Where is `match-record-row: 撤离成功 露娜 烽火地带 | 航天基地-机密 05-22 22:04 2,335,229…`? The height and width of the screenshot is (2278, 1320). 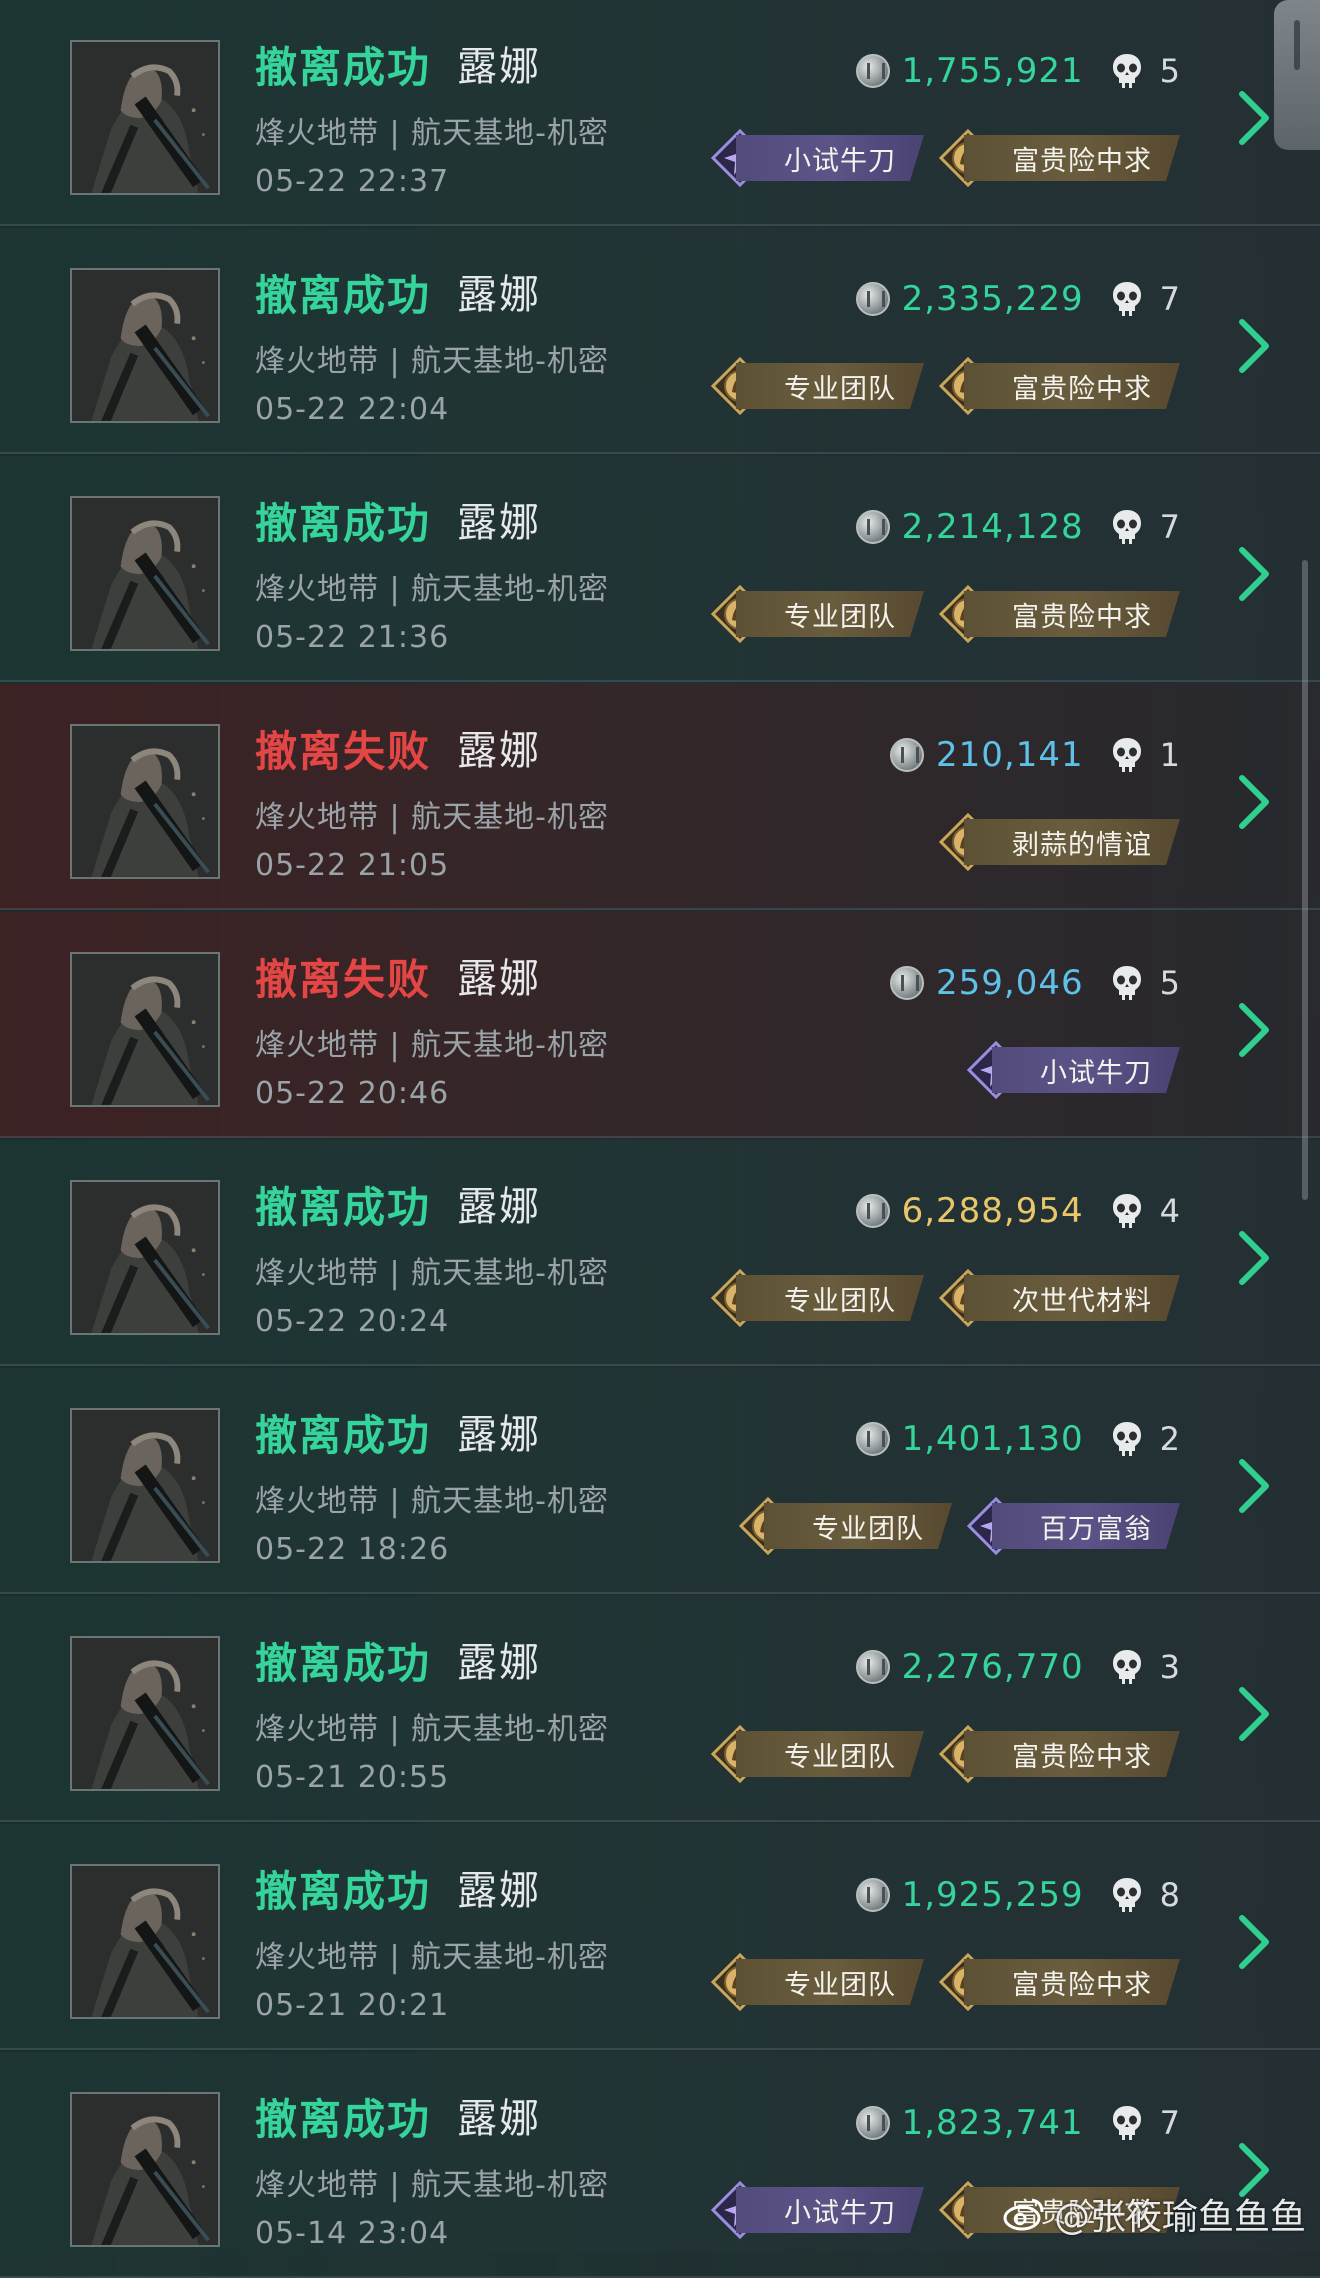 match-record-row: 撤离成功 露娜 烽火地带 | 航天基地-机密 05-22 22:04 2,335,229… is located at coordinates (660, 341).